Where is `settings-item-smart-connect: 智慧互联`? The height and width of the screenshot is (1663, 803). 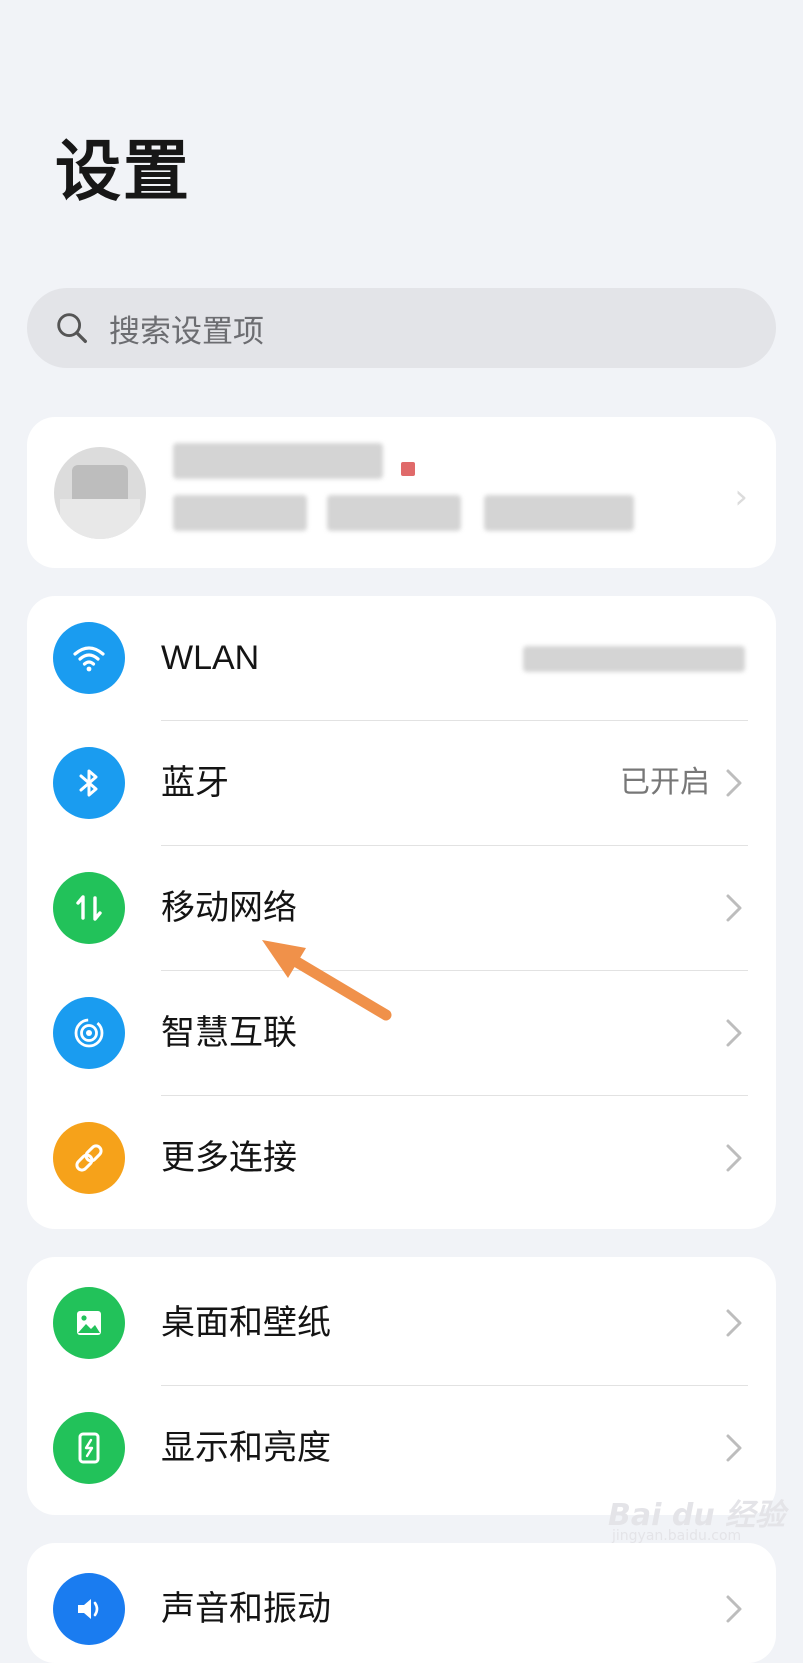
settings-item-smart-connect: 智慧互联 is located at coordinates (401, 1033).